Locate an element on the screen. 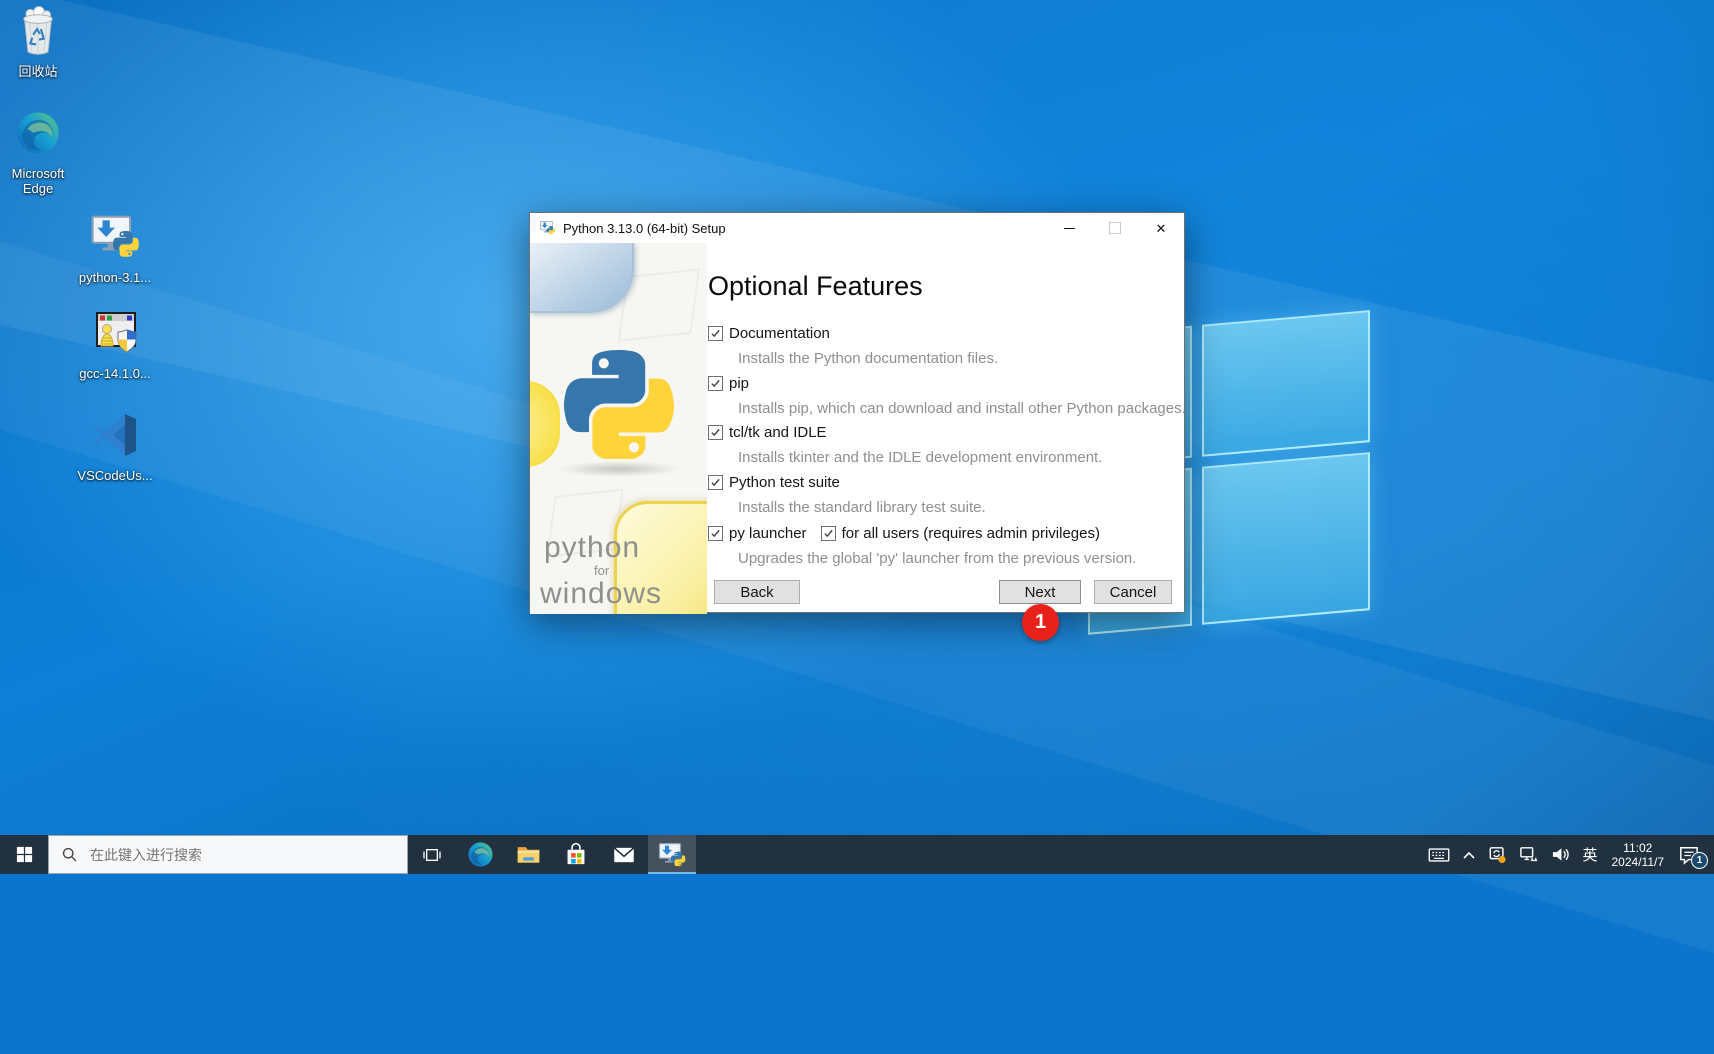 This screenshot has height=1054, width=1714. action-center-button: 1 is located at coordinates (1691, 854).